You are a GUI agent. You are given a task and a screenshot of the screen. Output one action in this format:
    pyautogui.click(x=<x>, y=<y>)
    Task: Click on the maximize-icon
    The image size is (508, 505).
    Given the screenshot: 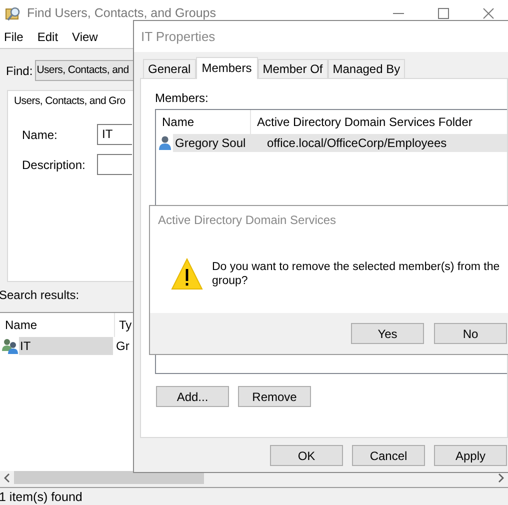 What is the action you would take?
    pyautogui.click(x=443, y=13)
    